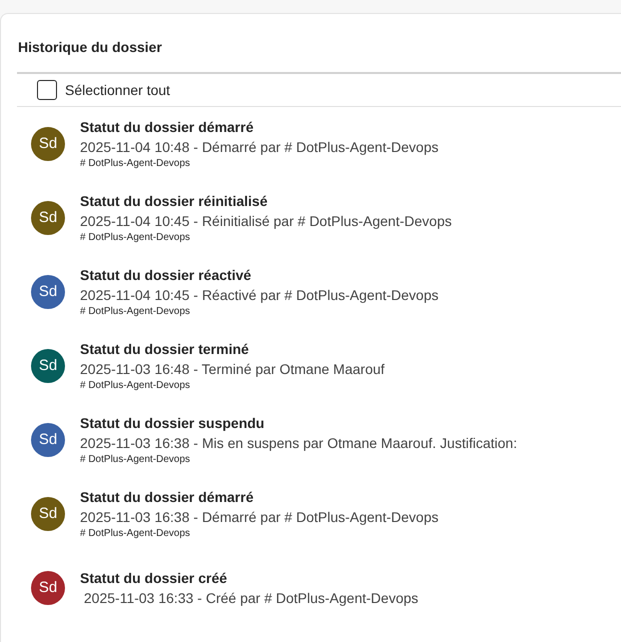 Image resolution: width=621 pixels, height=642 pixels. What do you see at coordinates (166, 275) in the screenshot?
I see `entry-title: Statut du dossier réactivé` at bounding box center [166, 275].